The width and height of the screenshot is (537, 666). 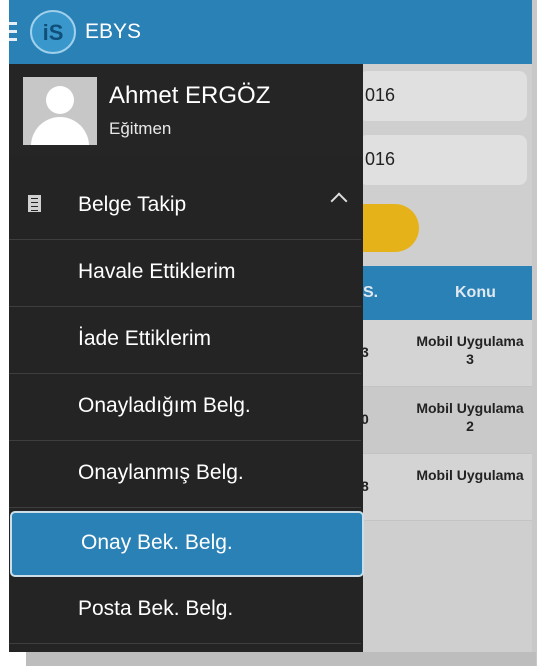 What do you see at coordinates (445, 487) in the screenshot?
I see `table-row: 8 Mobil Uygulama` at bounding box center [445, 487].